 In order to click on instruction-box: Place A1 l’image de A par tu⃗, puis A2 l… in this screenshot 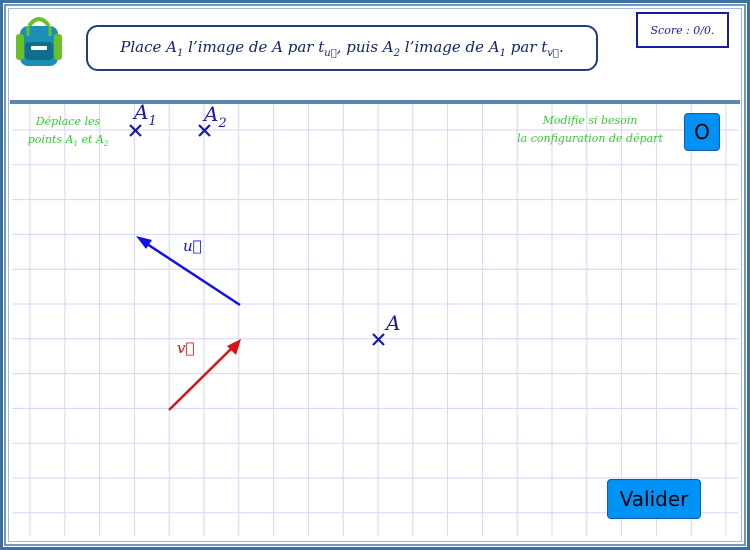, I will do `click(342, 48)`.